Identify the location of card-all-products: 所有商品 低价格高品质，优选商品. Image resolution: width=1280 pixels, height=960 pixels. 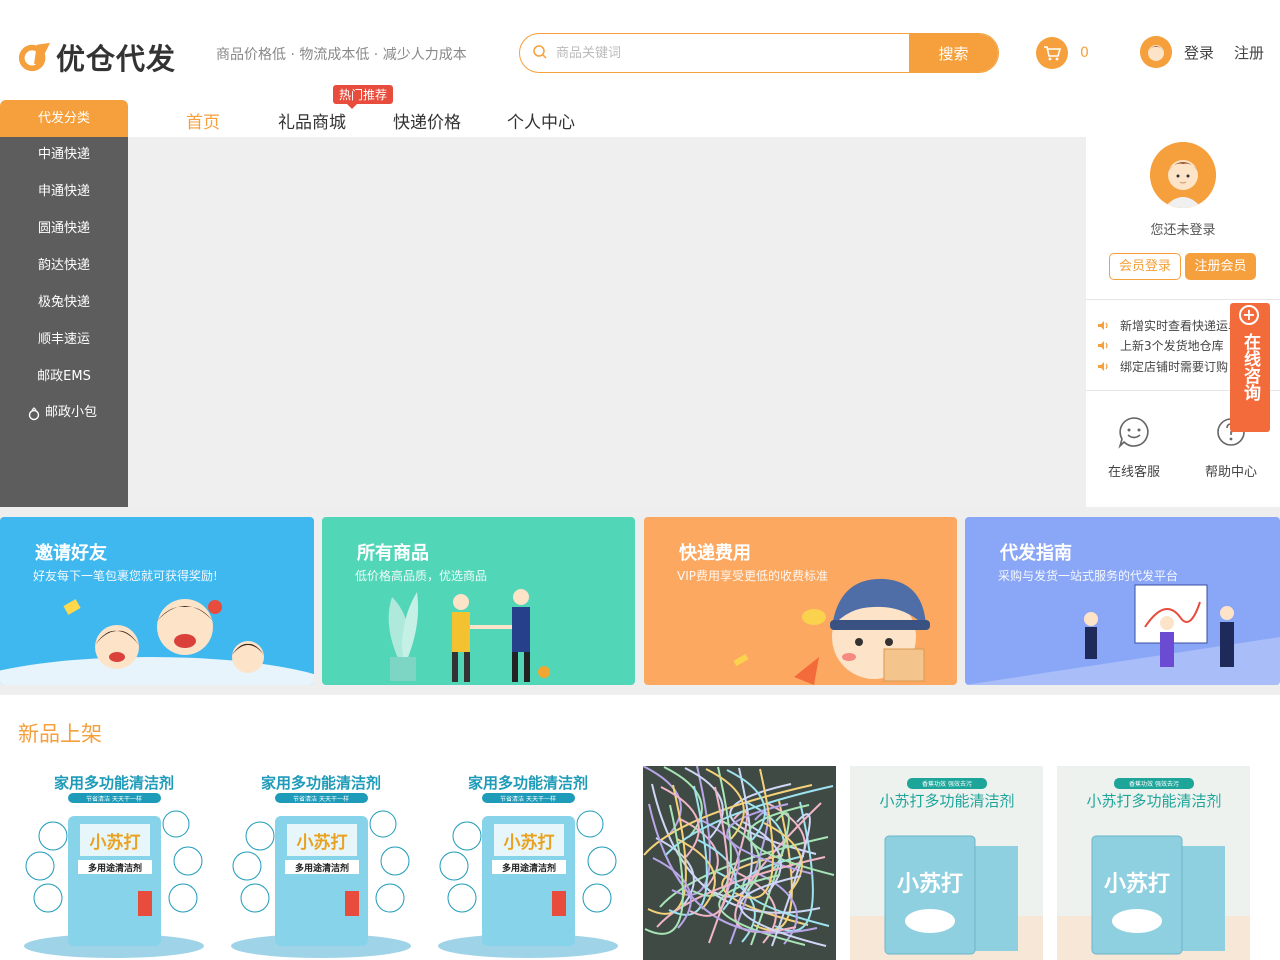
(478, 601).